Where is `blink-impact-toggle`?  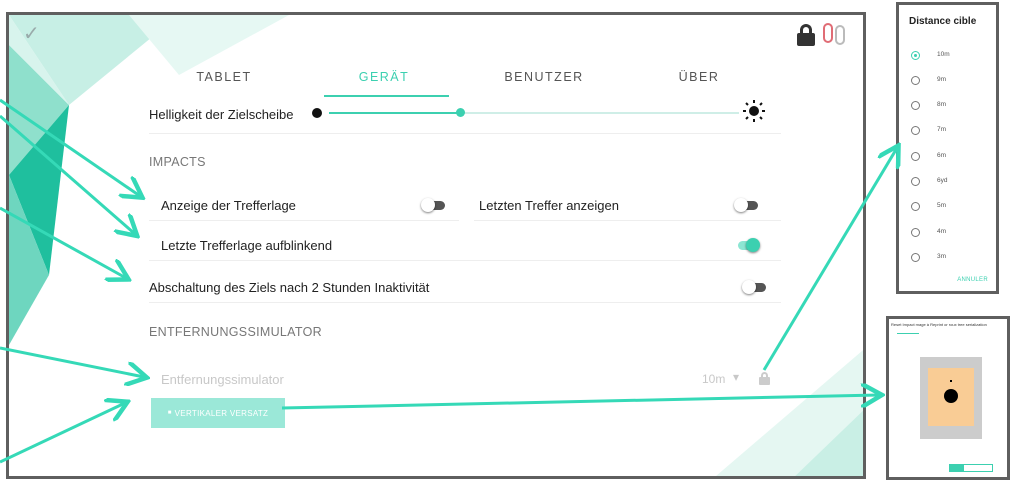 blink-impact-toggle is located at coordinates (747, 245).